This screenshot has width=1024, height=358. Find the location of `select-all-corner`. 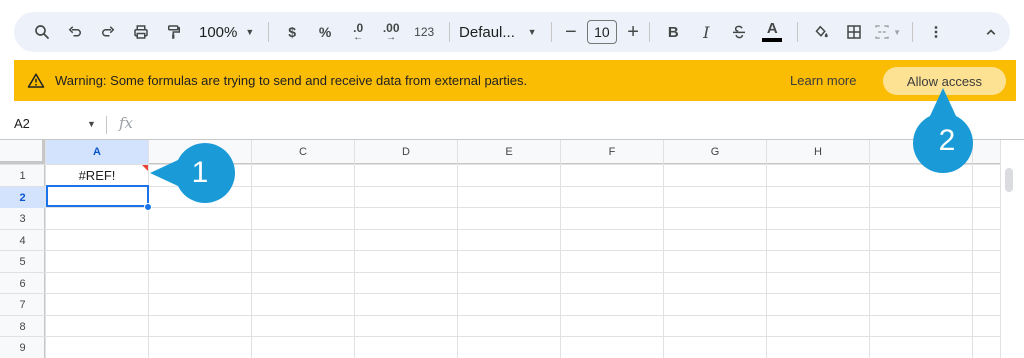

select-all-corner is located at coordinates (22, 152).